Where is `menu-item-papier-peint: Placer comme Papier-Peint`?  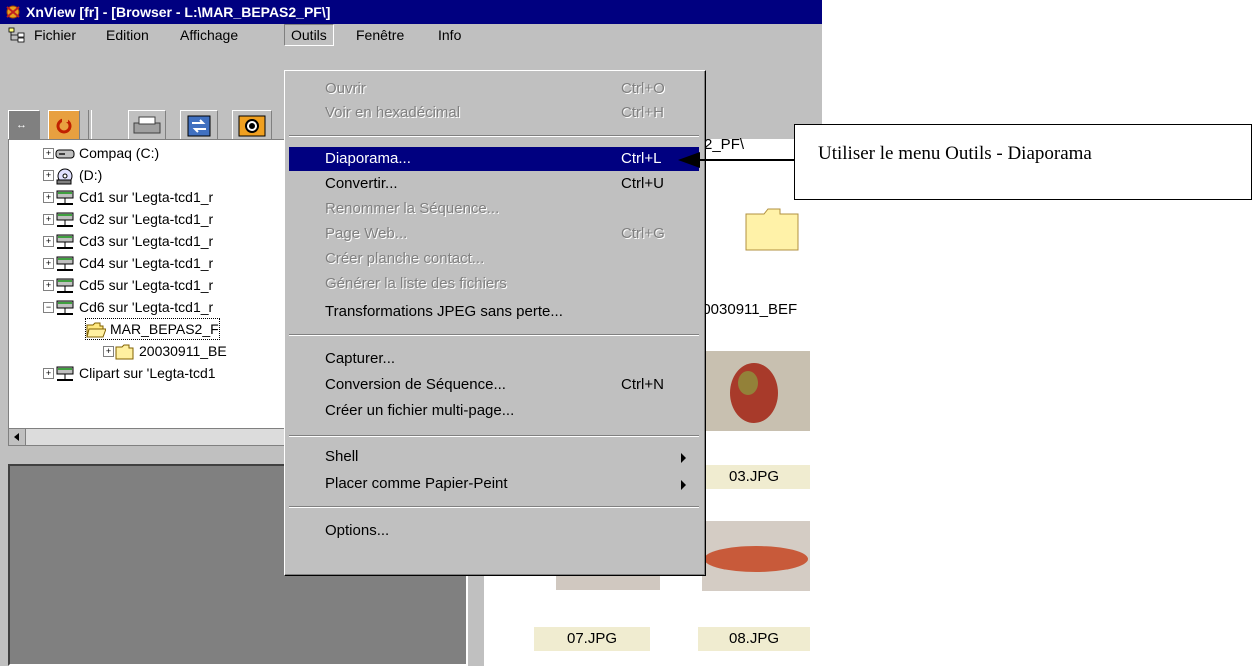
menu-item-papier-peint: Placer comme Papier-Peint is located at coordinates (494, 484).